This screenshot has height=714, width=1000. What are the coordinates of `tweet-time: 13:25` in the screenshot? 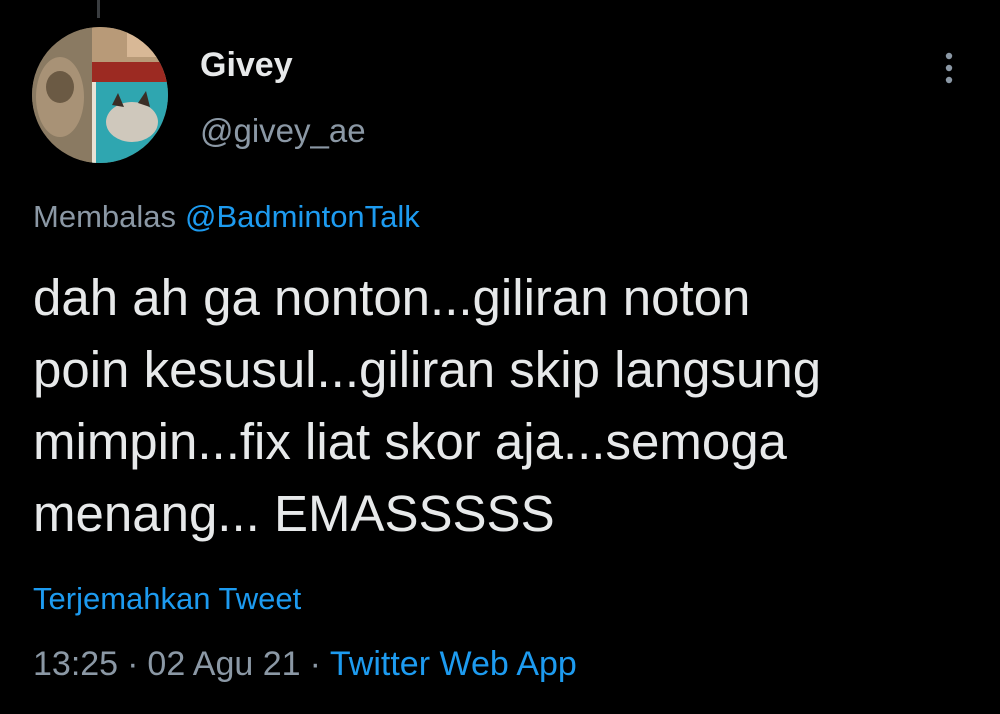 It's located at (75, 664).